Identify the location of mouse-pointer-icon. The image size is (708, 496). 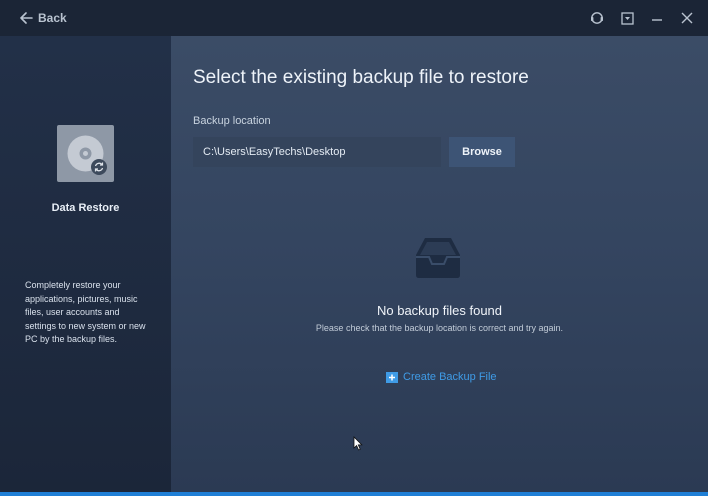
(358, 443).